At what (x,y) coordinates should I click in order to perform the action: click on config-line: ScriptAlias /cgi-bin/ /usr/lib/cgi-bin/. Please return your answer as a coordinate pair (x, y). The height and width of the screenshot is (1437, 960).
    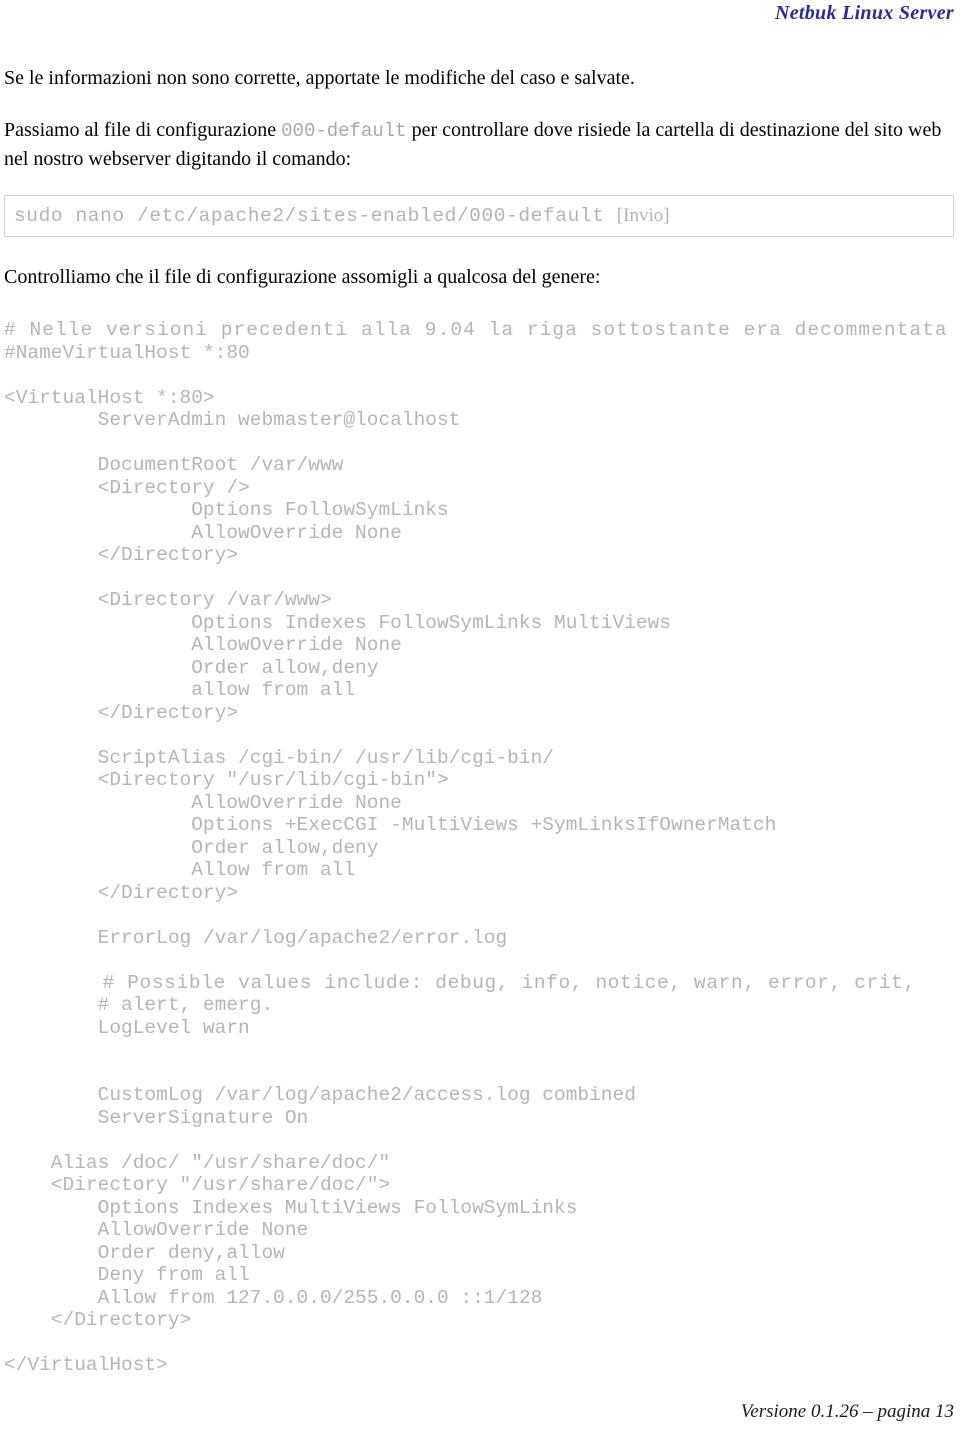
    Looking at the image, I should click on (279, 757).